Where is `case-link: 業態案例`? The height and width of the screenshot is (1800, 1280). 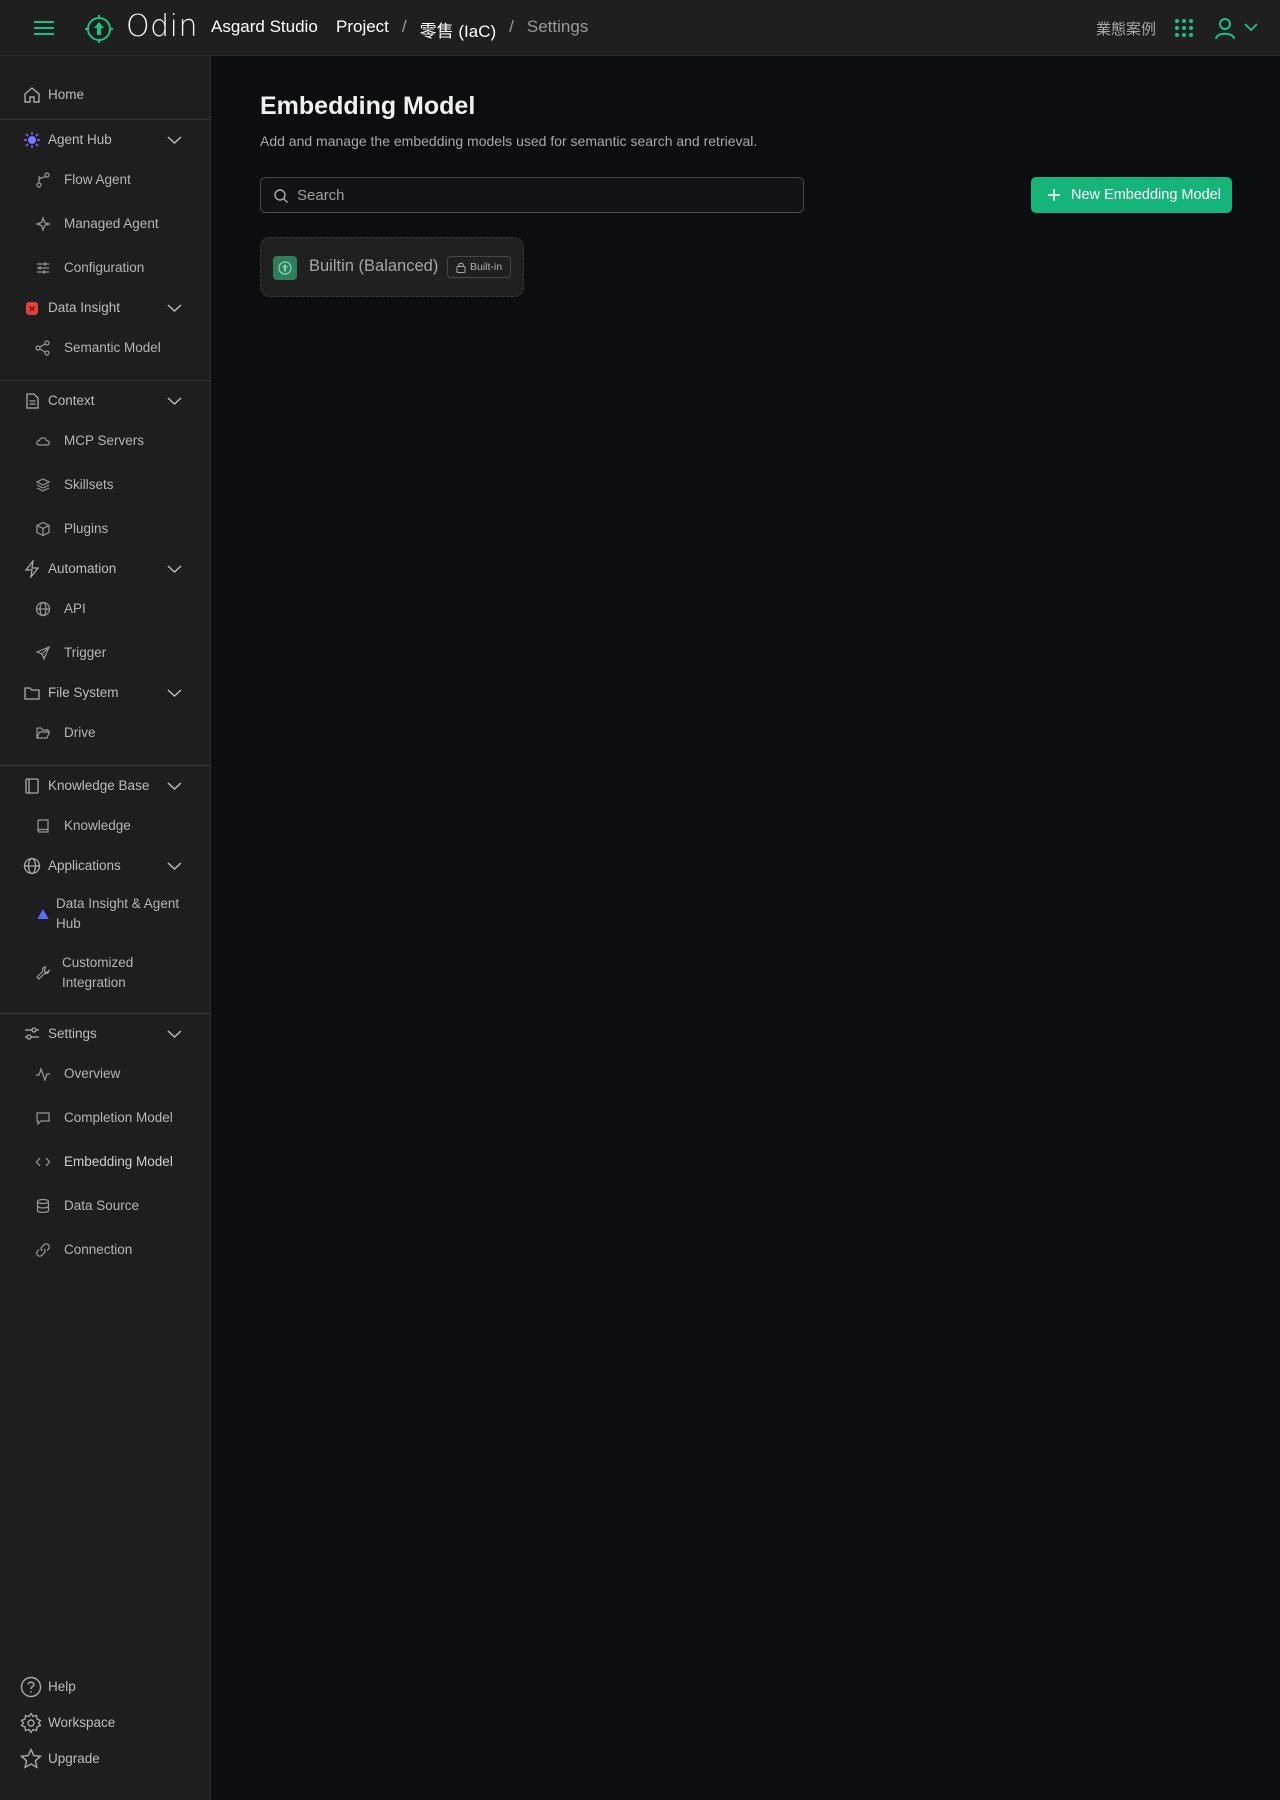 case-link: 業態案例 is located at coordinates (1126, 28).